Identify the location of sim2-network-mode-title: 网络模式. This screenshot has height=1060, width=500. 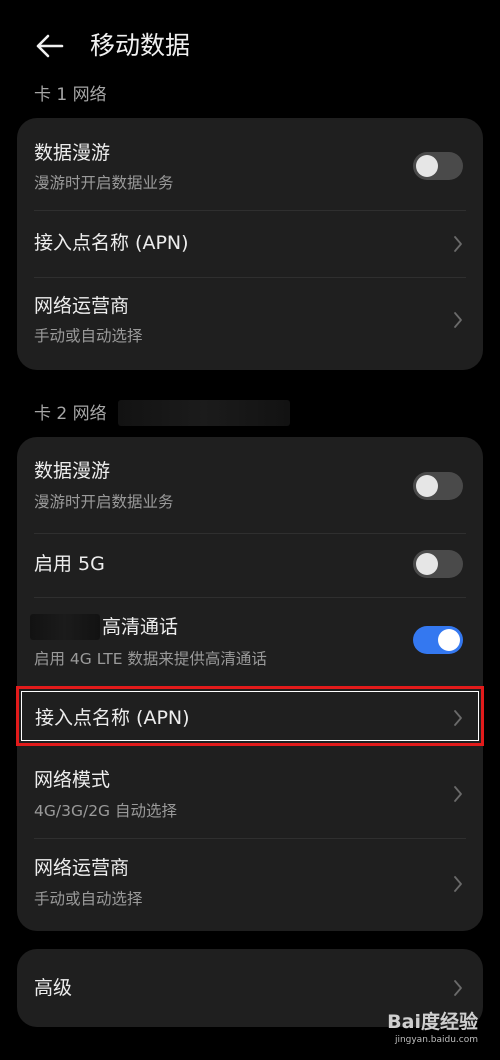
(72, 780).